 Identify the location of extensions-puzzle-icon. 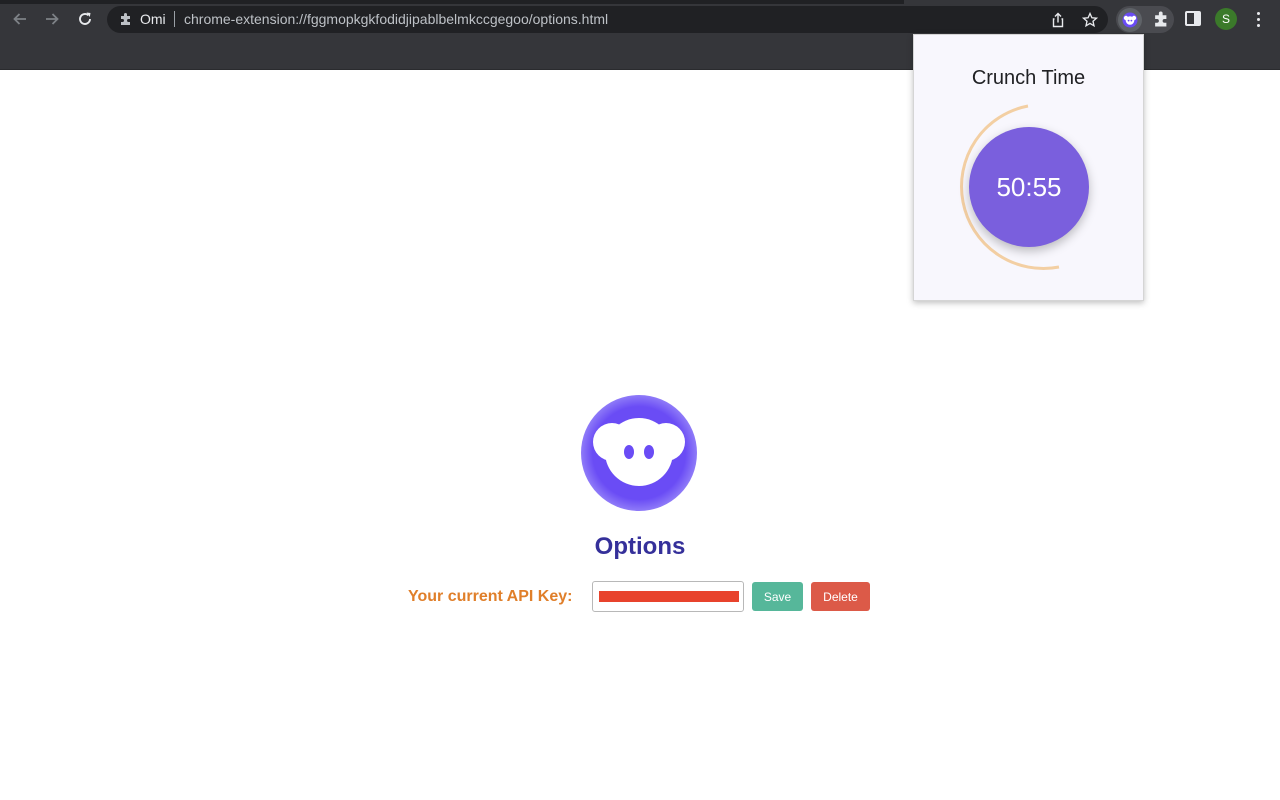
(1162, 19).